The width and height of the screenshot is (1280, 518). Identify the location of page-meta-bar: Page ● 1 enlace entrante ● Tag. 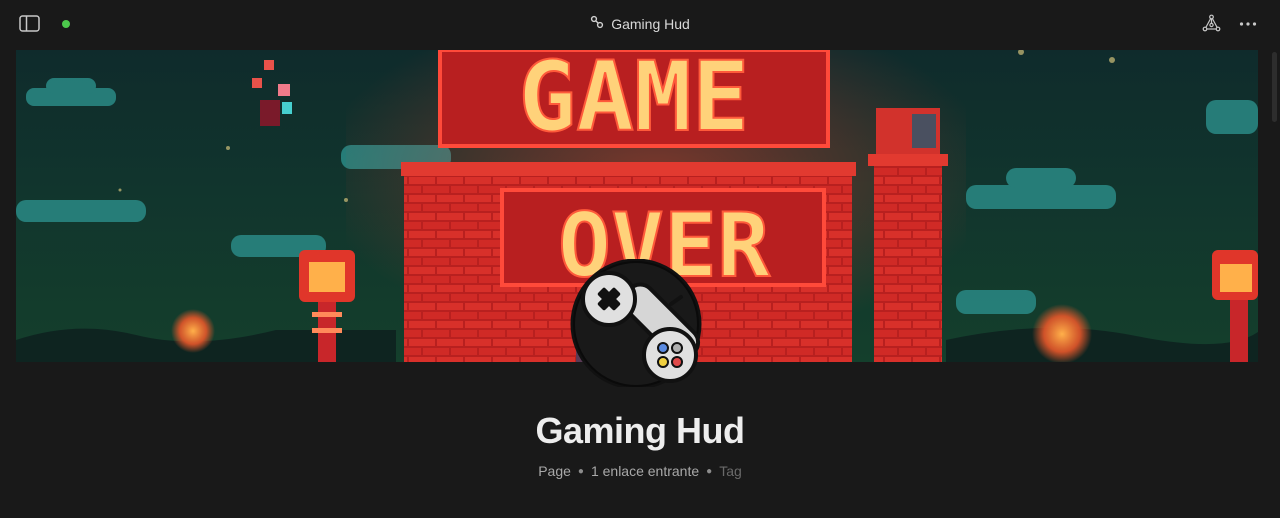
(640, 471).